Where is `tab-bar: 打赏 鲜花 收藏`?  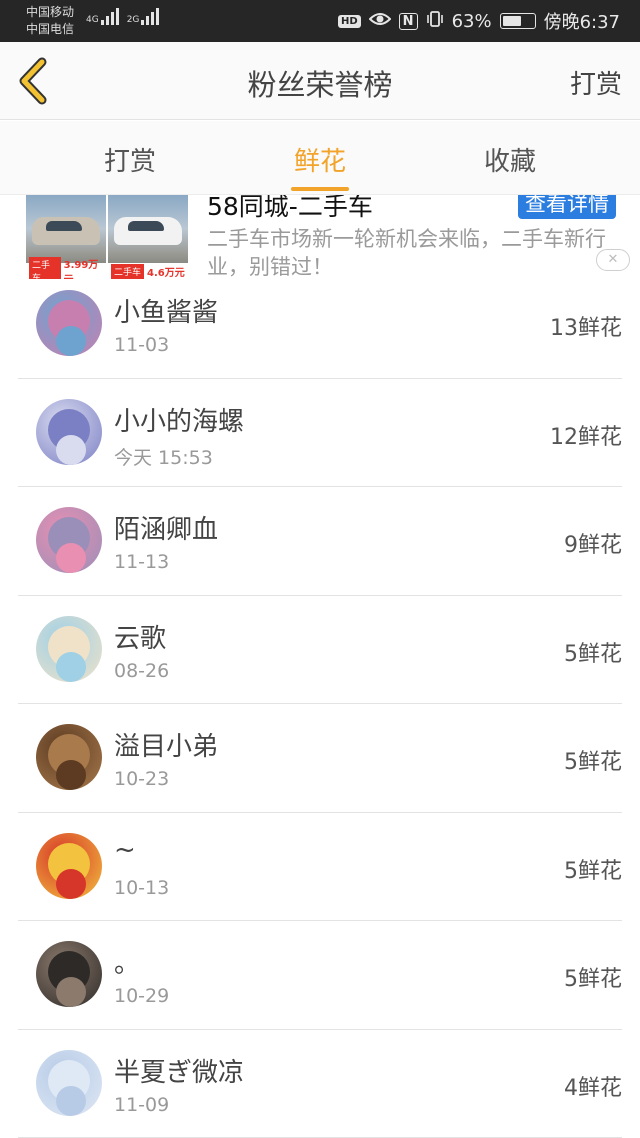 tab-bar: 打赏 鲜花 收藏 is located at coordinates (320, 158).